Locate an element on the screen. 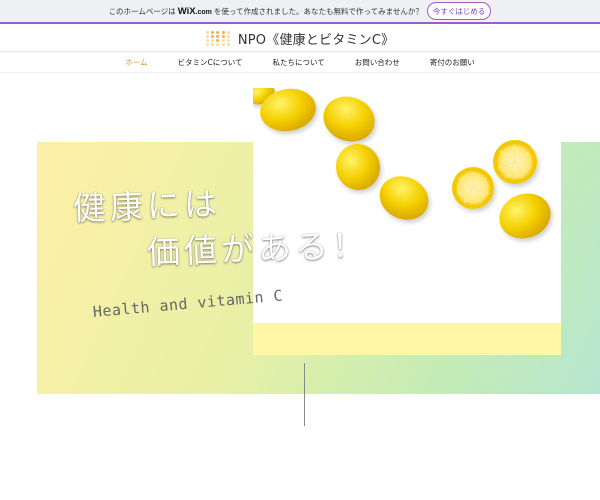  scroll-indicator-line is located at coordinates (304, 394).